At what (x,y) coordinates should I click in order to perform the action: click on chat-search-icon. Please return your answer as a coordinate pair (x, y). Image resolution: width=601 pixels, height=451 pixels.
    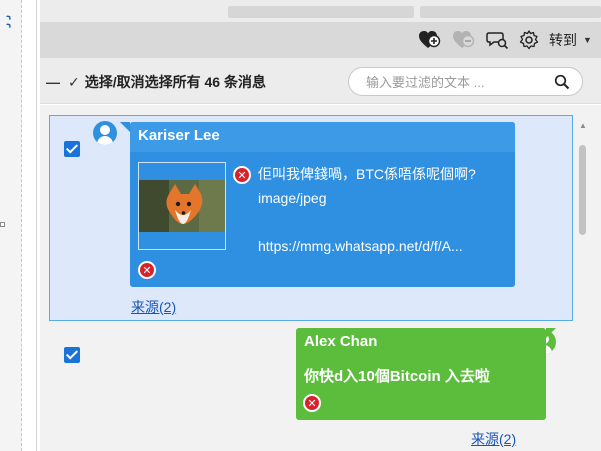
    Looking at the image, I should click on (498, 40).